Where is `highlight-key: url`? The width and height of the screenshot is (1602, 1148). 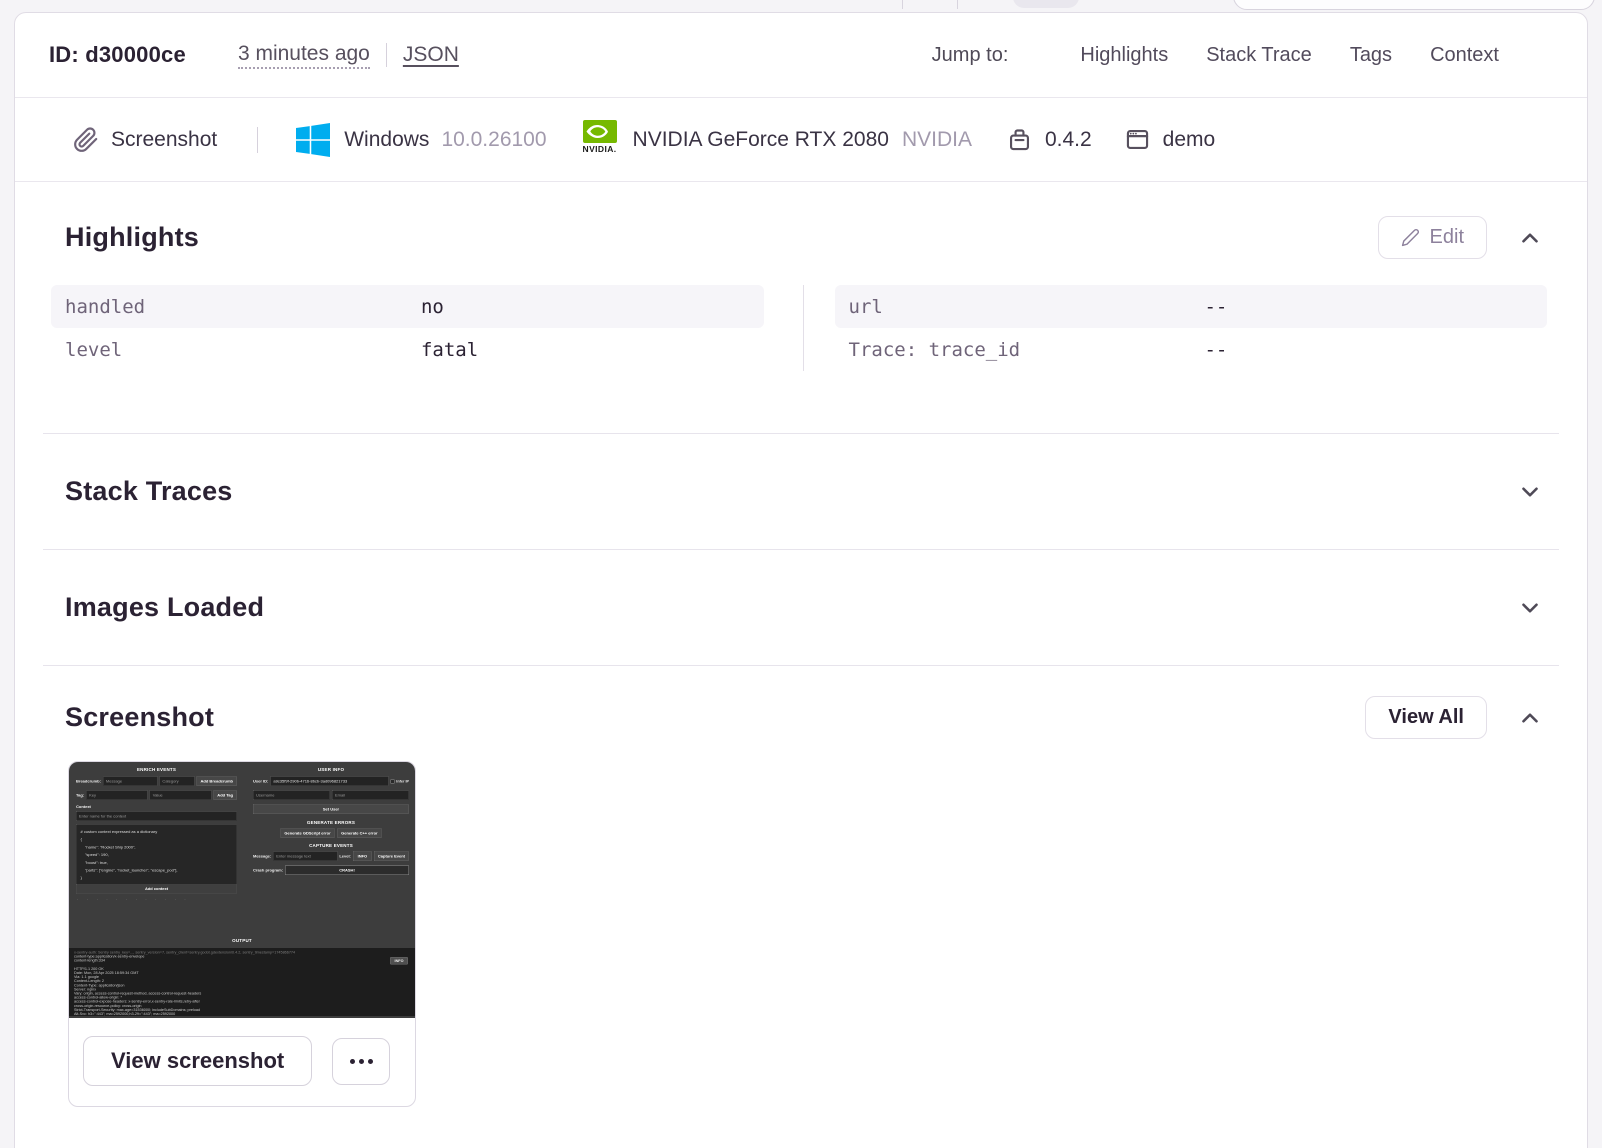 highlight-key: url is located at coordinates (865, 306).